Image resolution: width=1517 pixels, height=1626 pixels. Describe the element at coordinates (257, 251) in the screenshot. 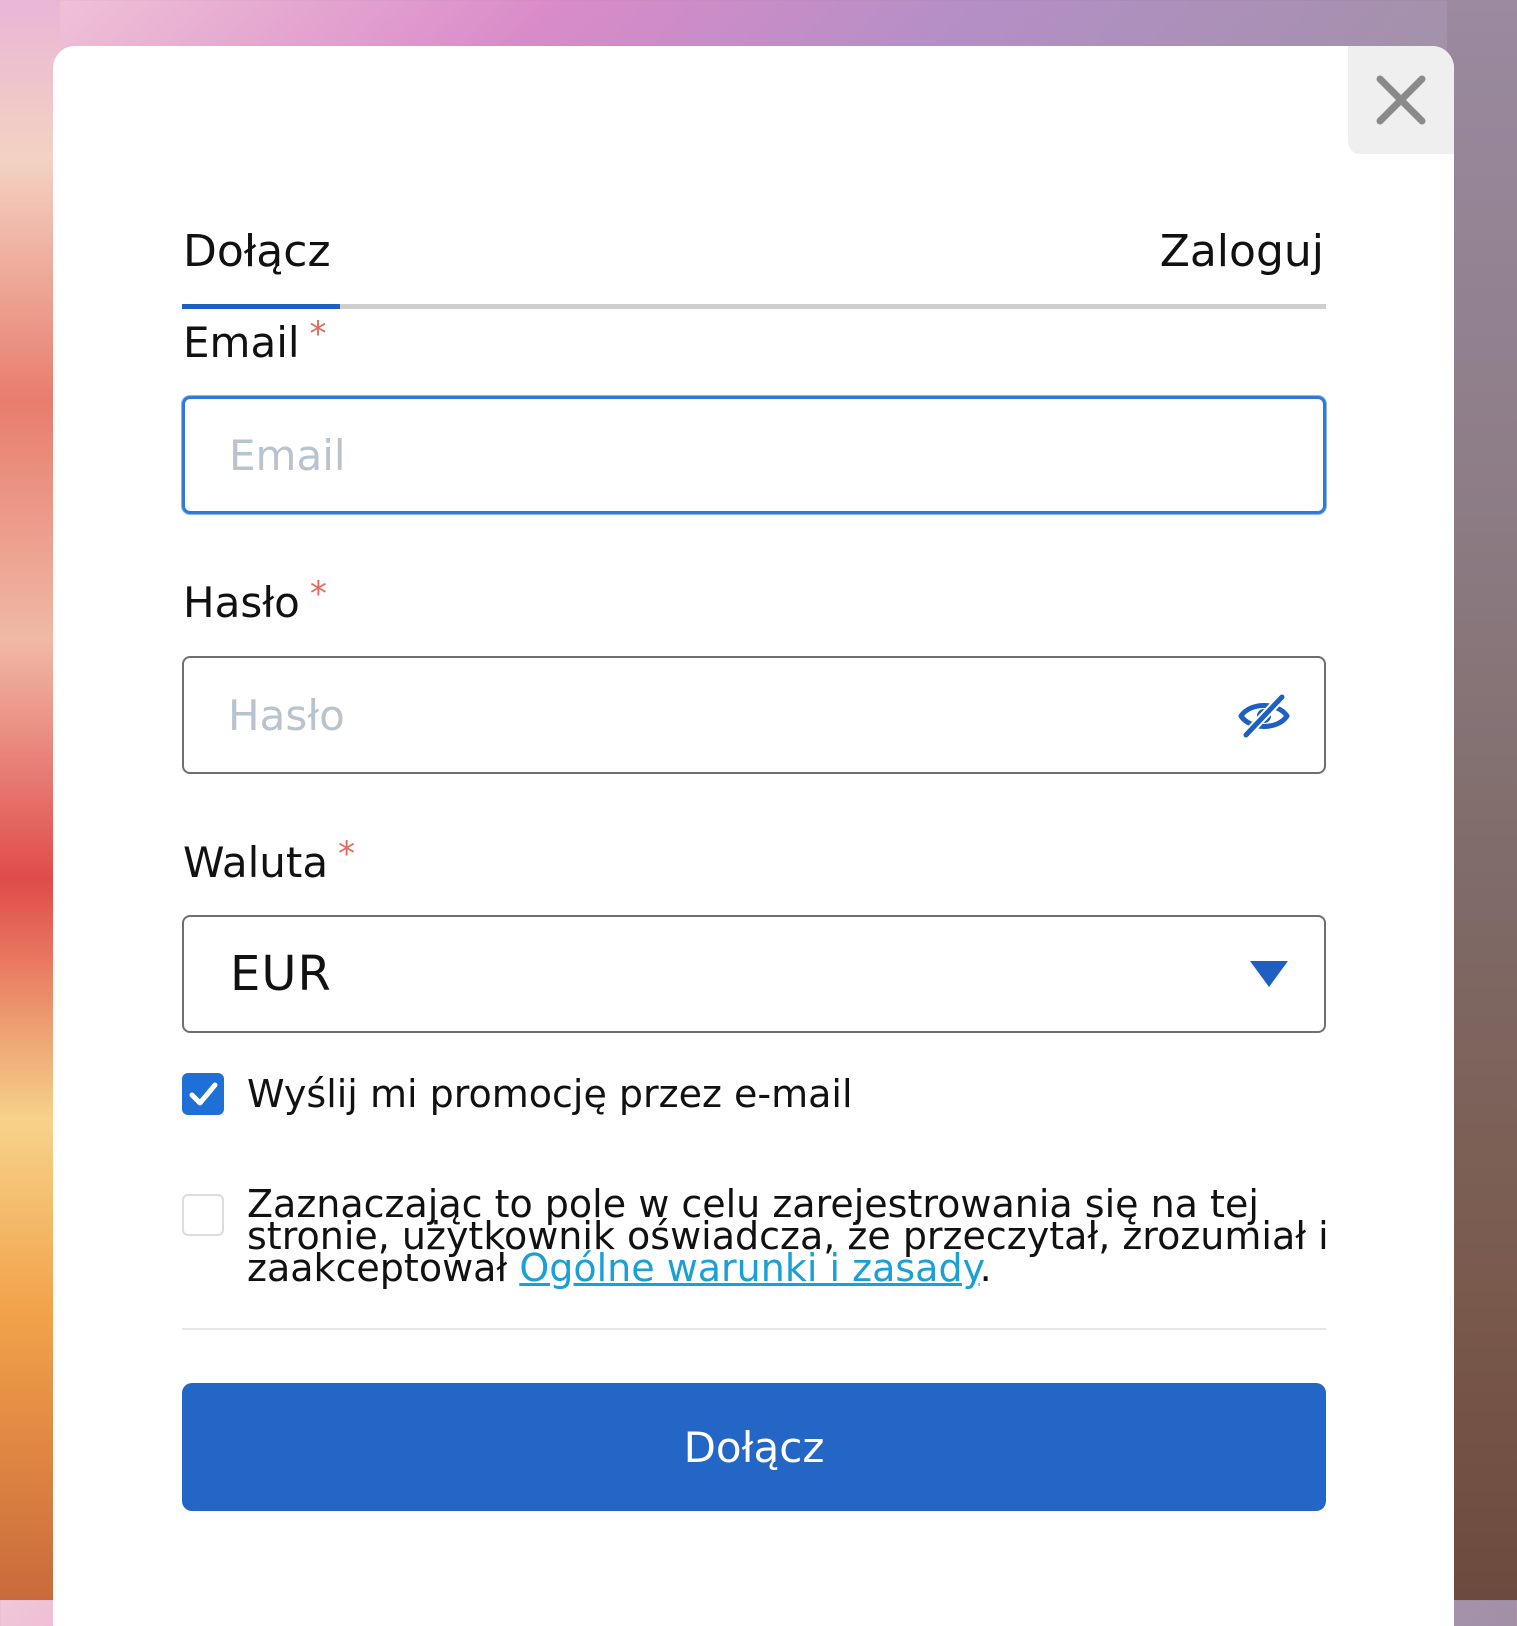

I see `tab-join: Dołącz` at that location.